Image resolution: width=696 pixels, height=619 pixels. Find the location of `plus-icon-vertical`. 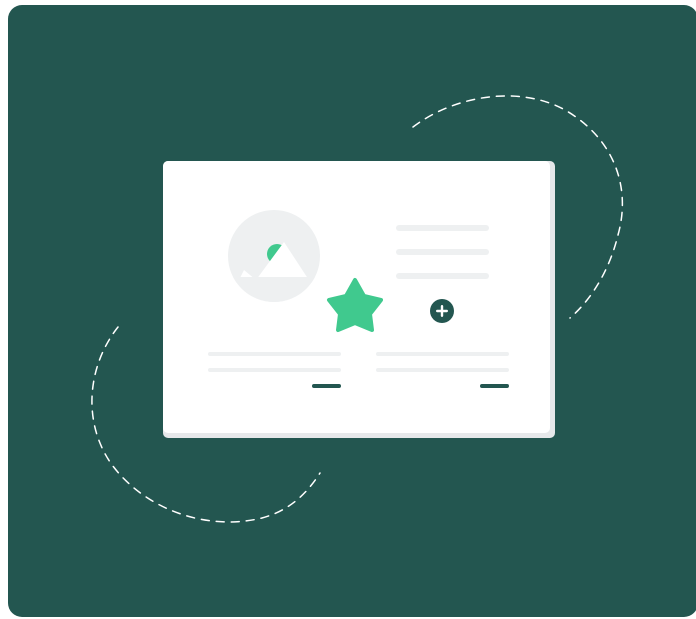

plus-icon-vertical is located at coordinates (442, 311).